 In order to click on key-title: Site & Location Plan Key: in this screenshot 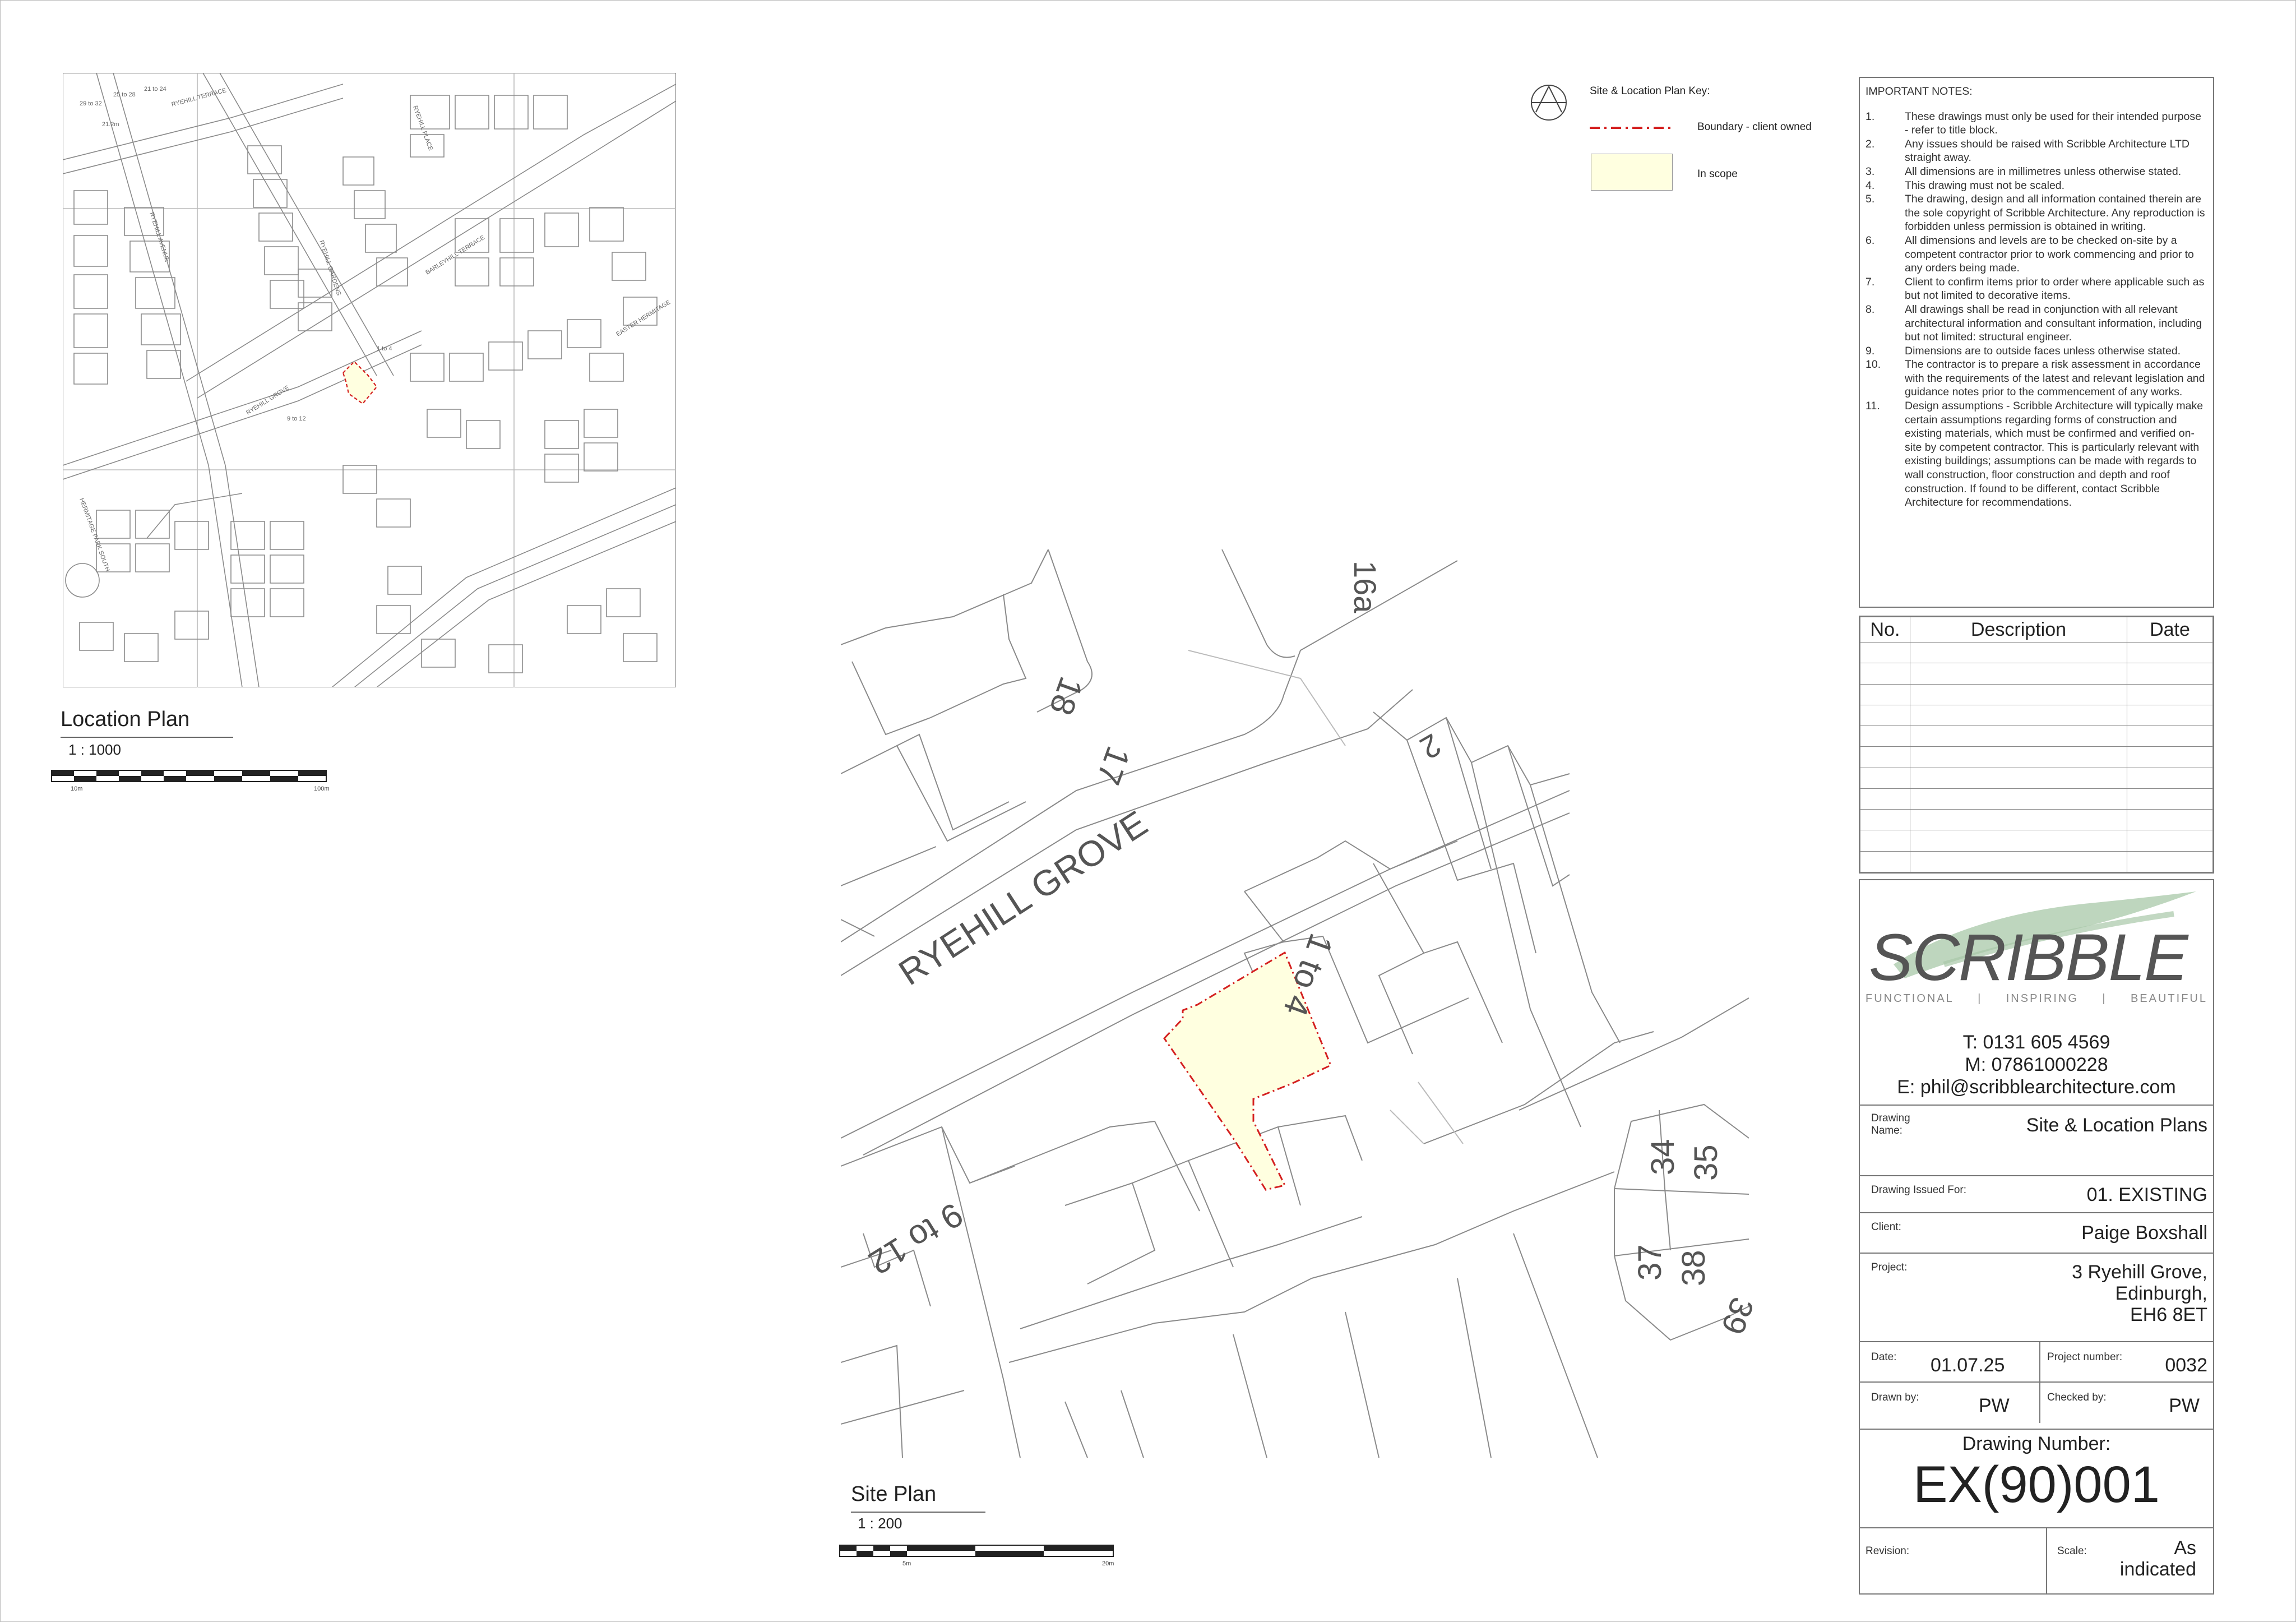, I will do `click(1650, 91)`.